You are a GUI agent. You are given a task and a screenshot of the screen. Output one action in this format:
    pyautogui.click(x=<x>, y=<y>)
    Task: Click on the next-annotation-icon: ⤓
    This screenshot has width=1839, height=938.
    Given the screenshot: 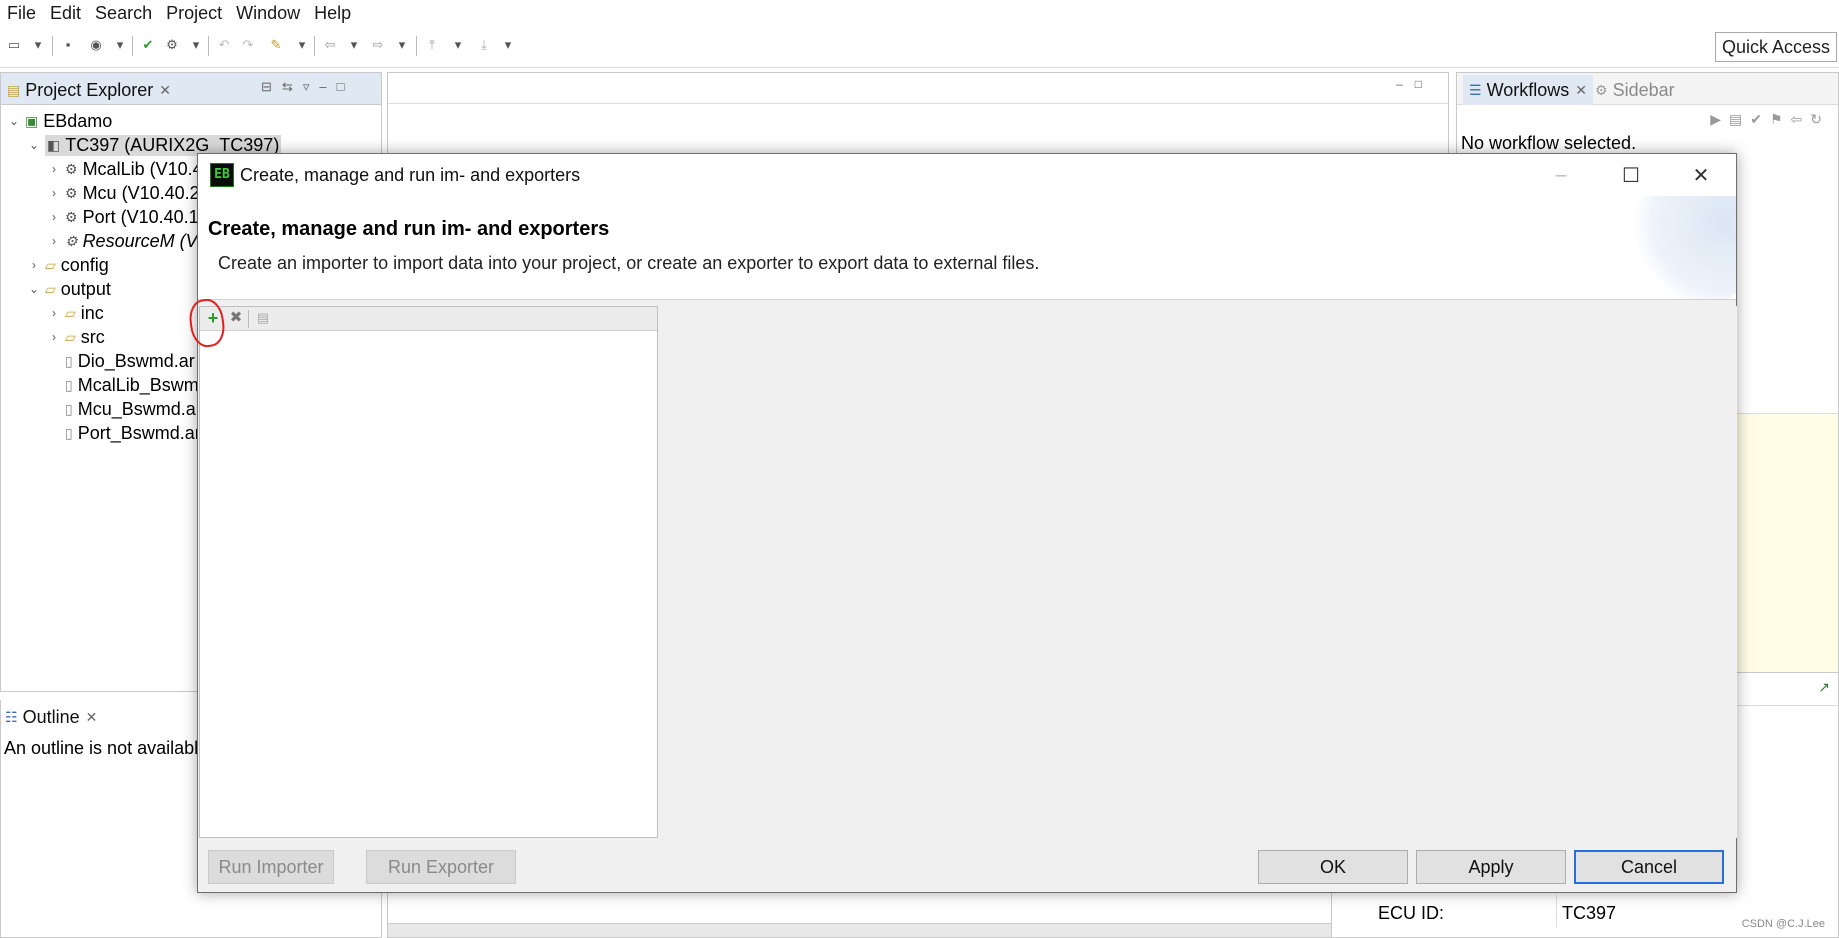 What is the action you would take?
    pyautogui.click(x=484, y=45)
    